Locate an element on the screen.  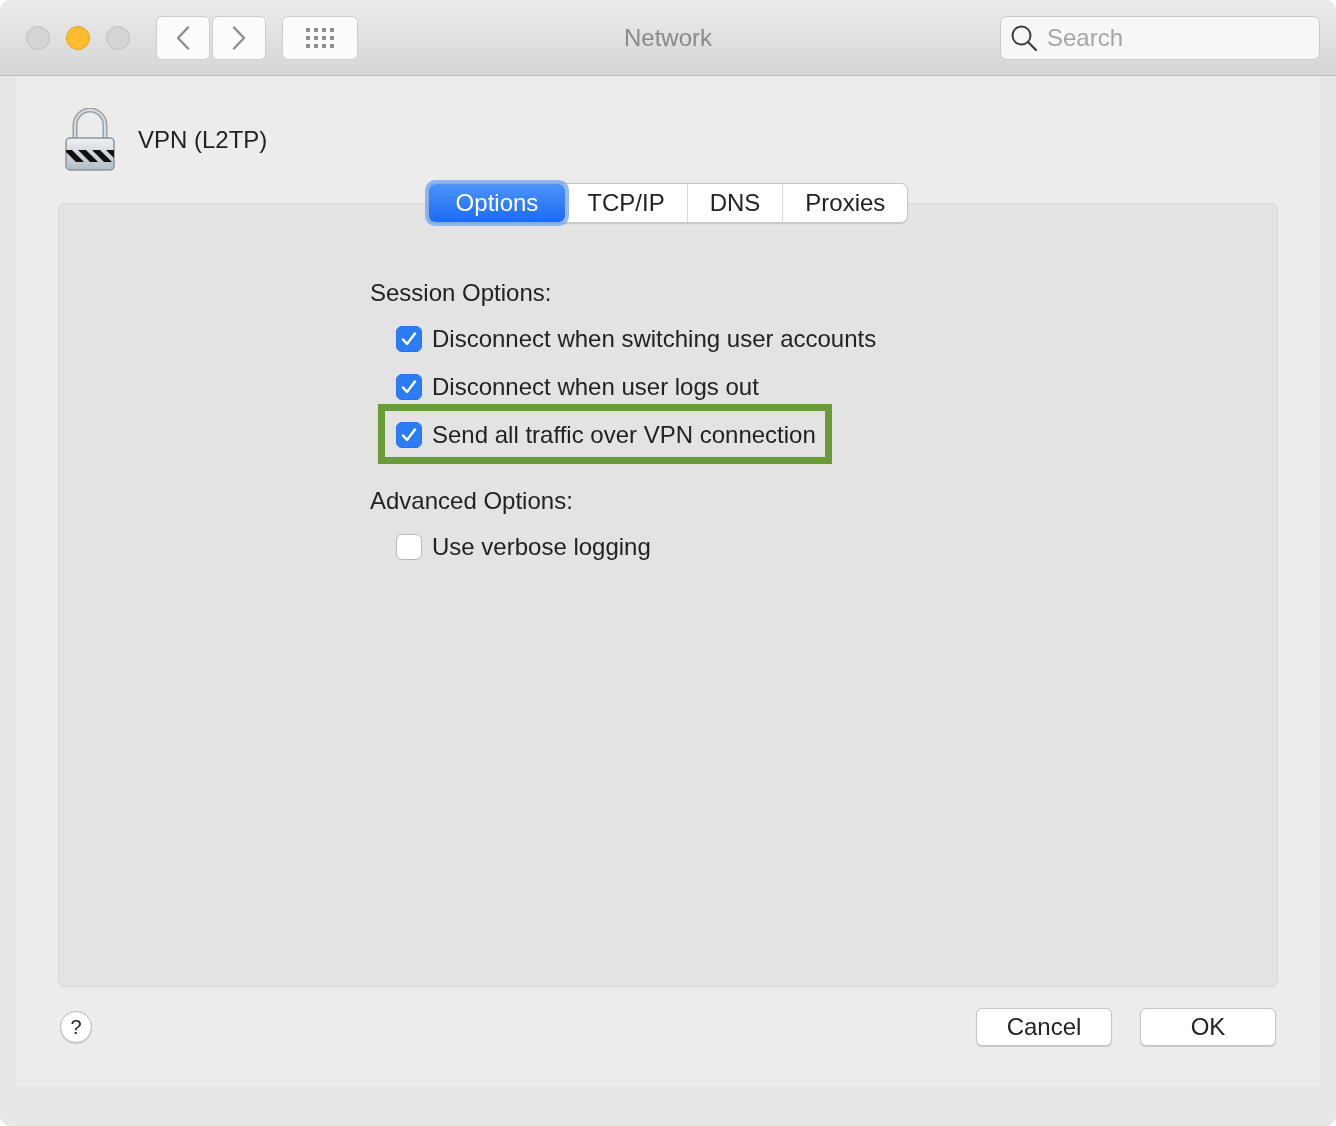
chevron-left-icon is located at coordinates (183, 37).